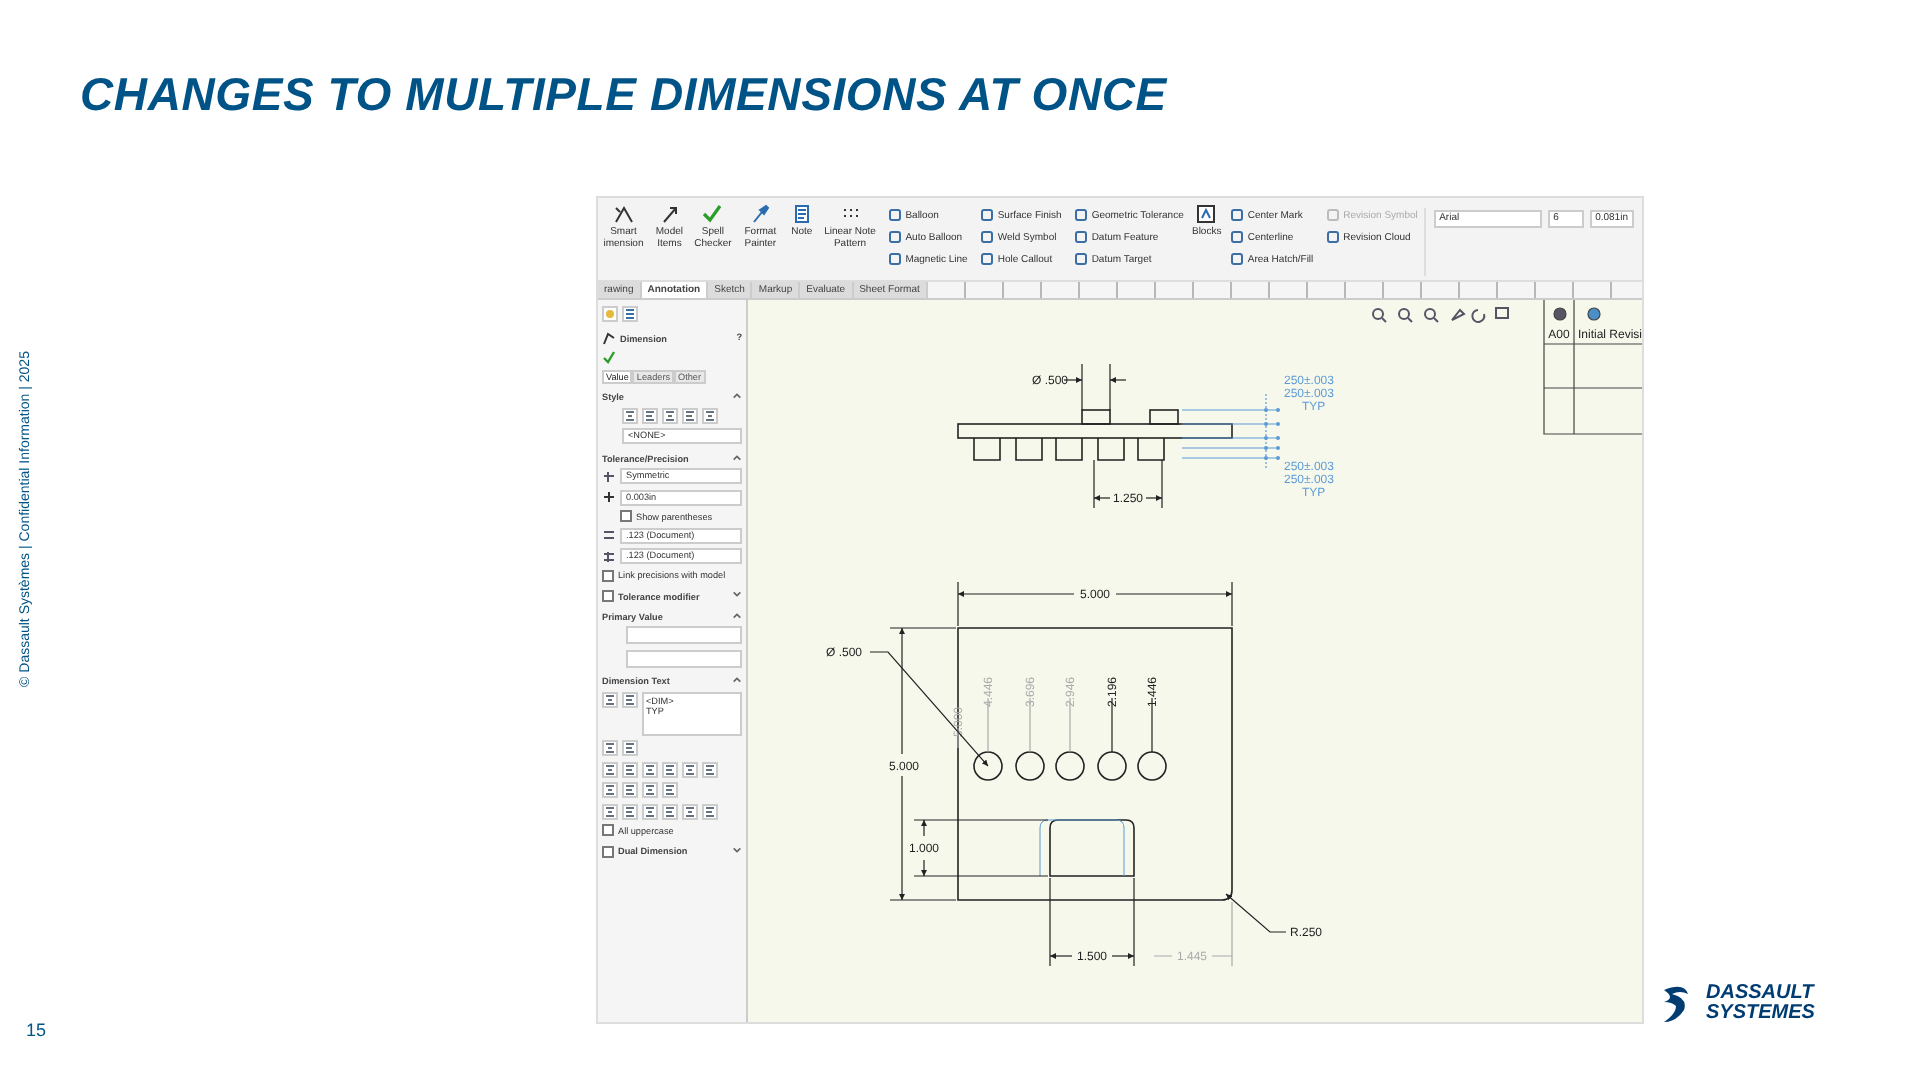  I want to click on plus-icon, so click(609, 497).